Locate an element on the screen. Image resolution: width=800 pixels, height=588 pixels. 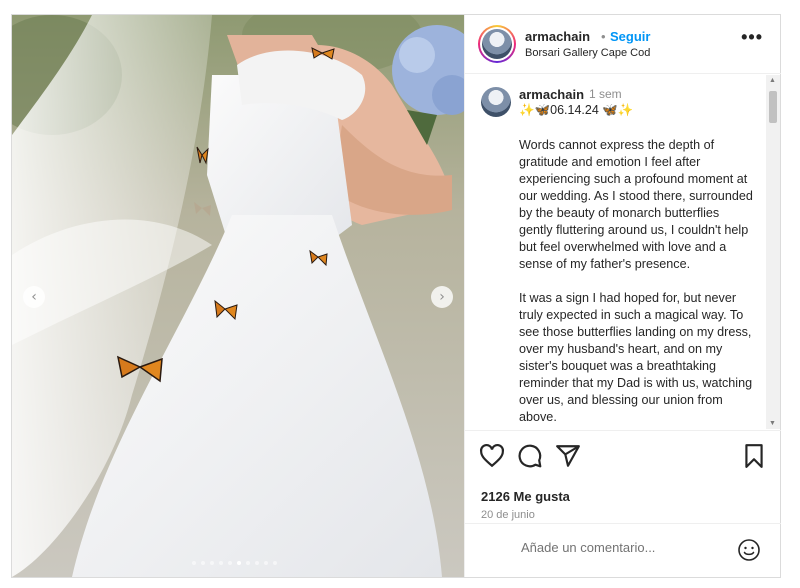
follow-button: Seguir is located at coordinates (630, 36).